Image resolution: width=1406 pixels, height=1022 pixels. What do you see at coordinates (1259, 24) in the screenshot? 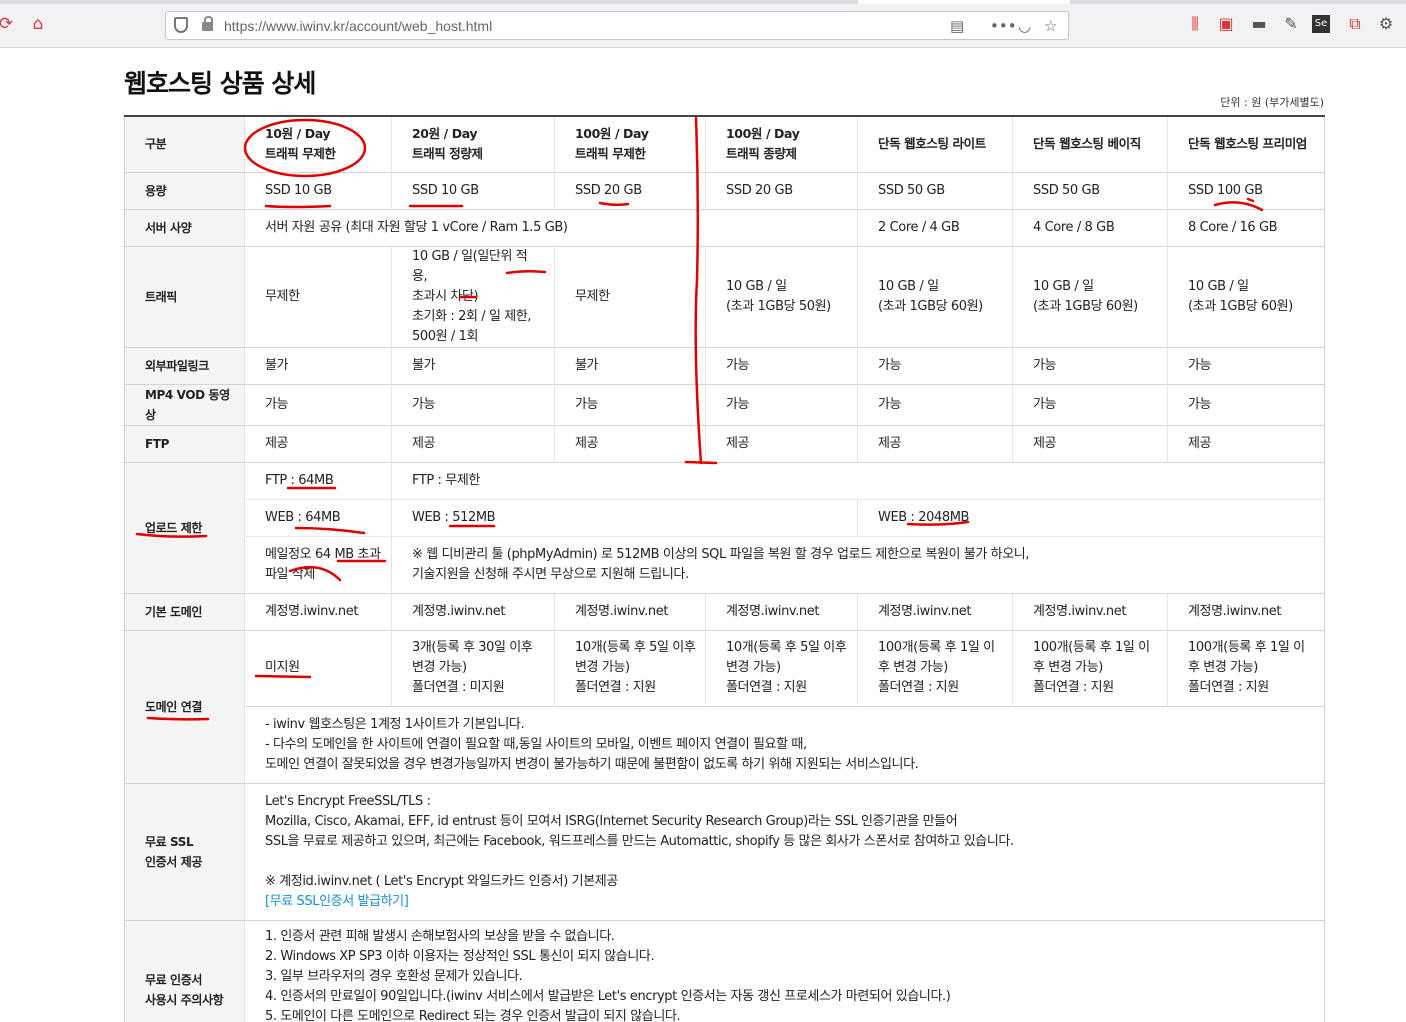
I see `toolbar-extension-icon: ▬` at bounding box center [1259, 24].